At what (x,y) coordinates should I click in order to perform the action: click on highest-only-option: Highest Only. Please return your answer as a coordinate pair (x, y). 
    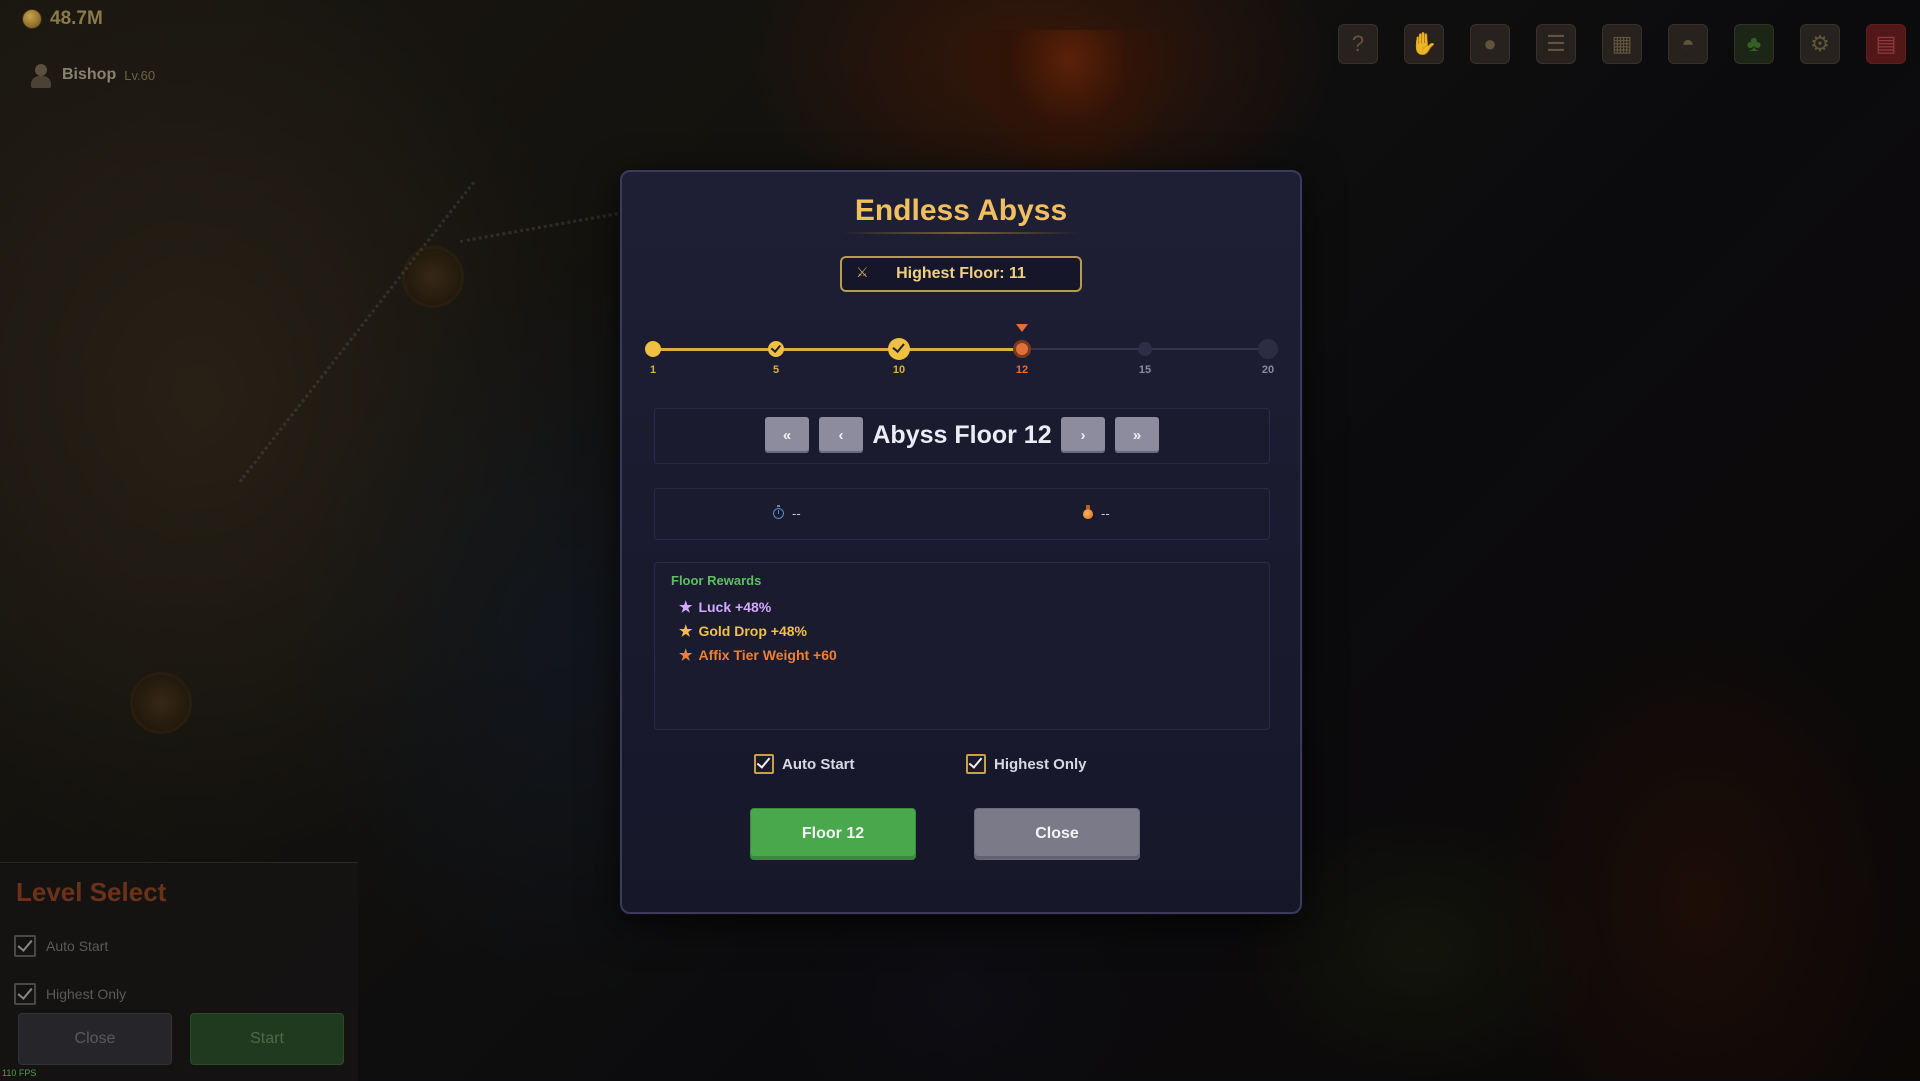
    Looking at the image, I should click on (1026, 764).